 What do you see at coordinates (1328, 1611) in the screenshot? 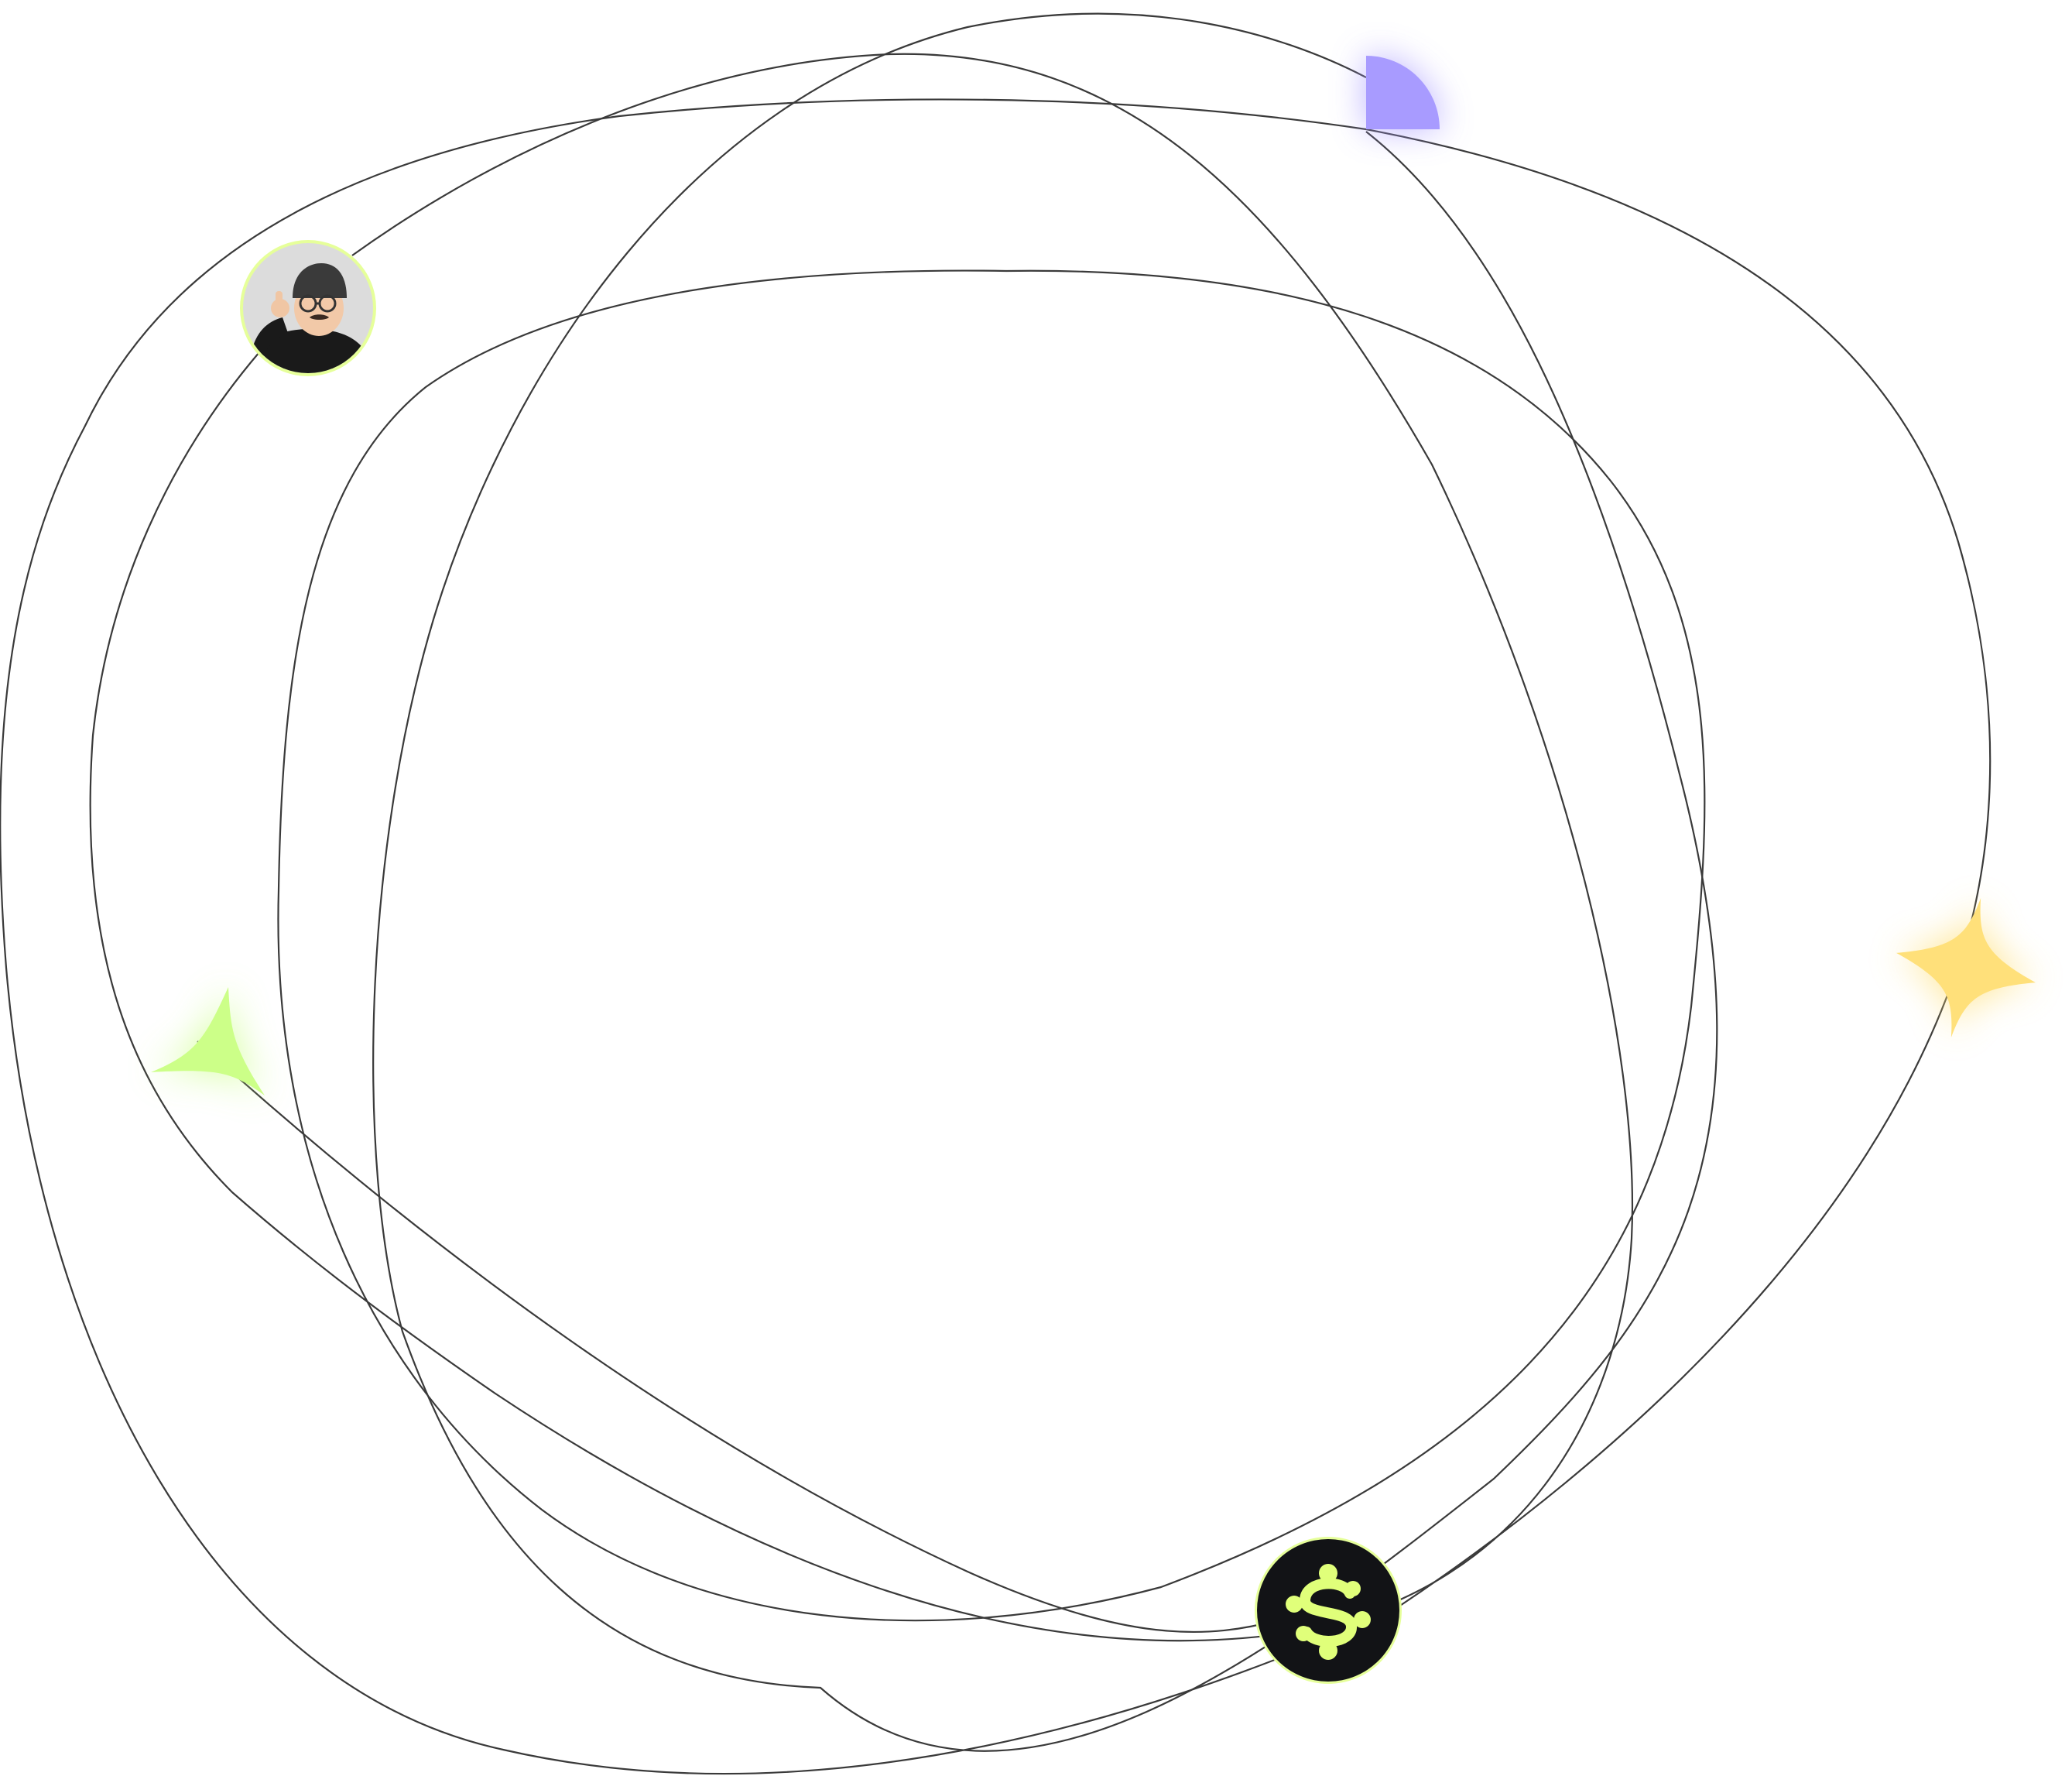
I see `s-knot-logo` at bounding box center [1328, 1611].